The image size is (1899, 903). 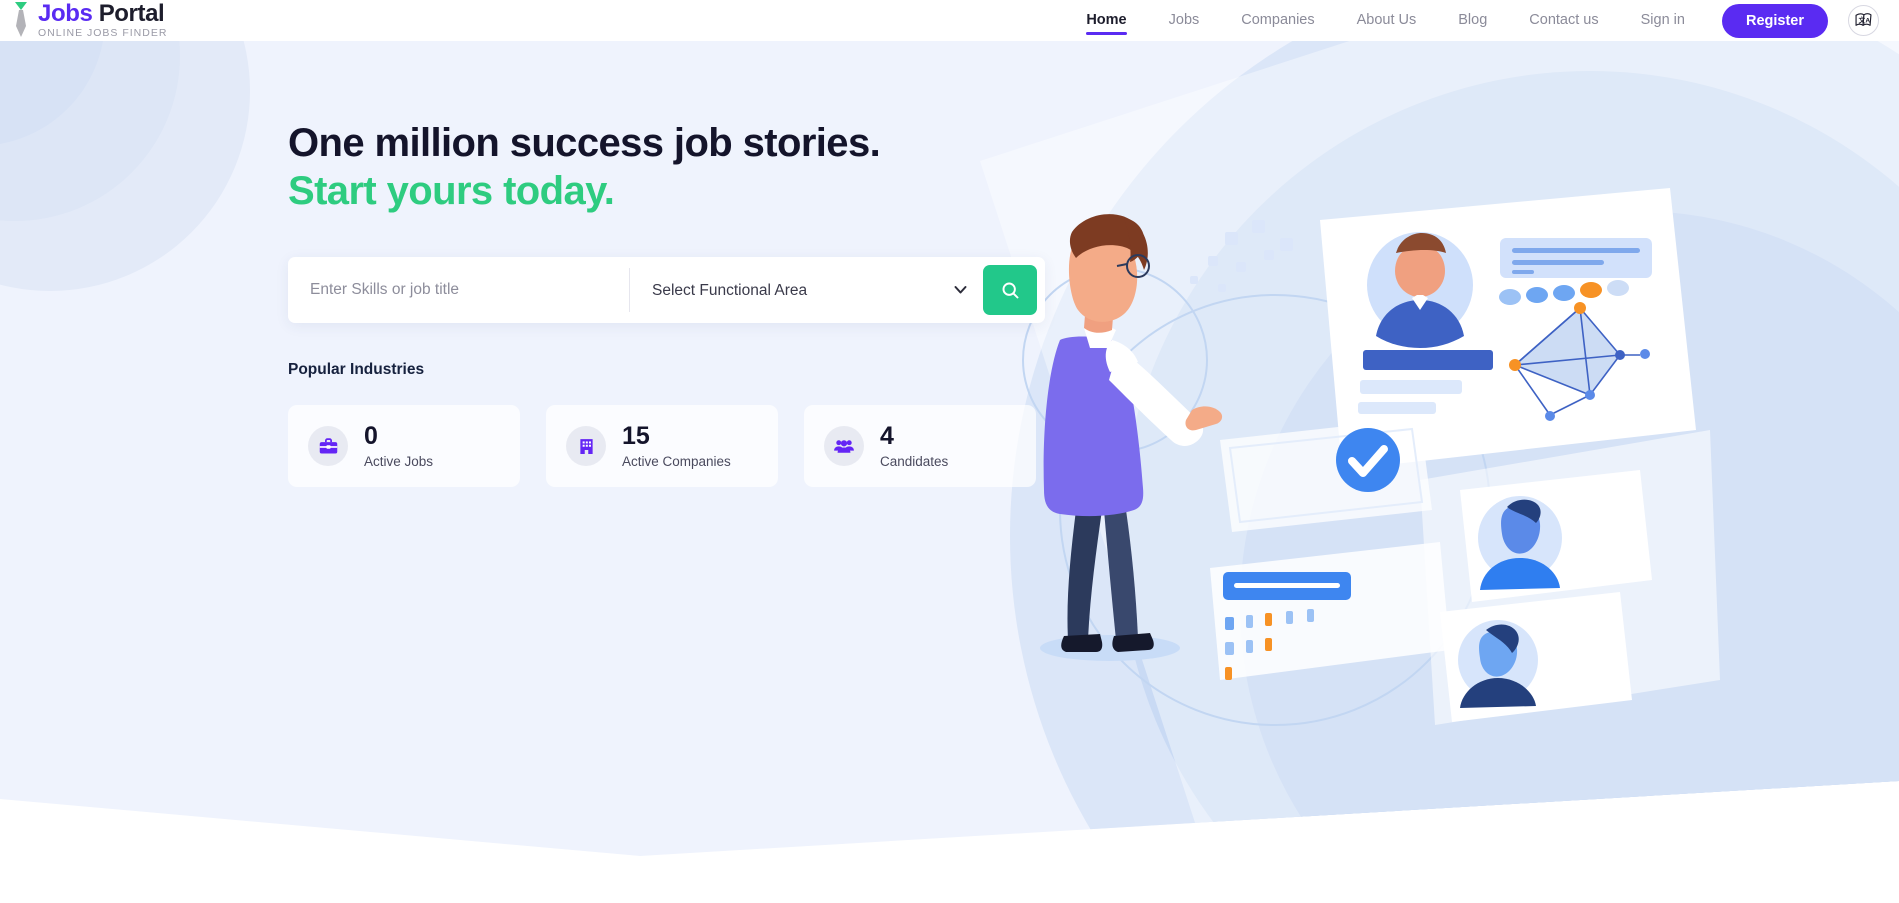 I want to click on briefcase-icon-wrapper, so click(x=328, y=446).